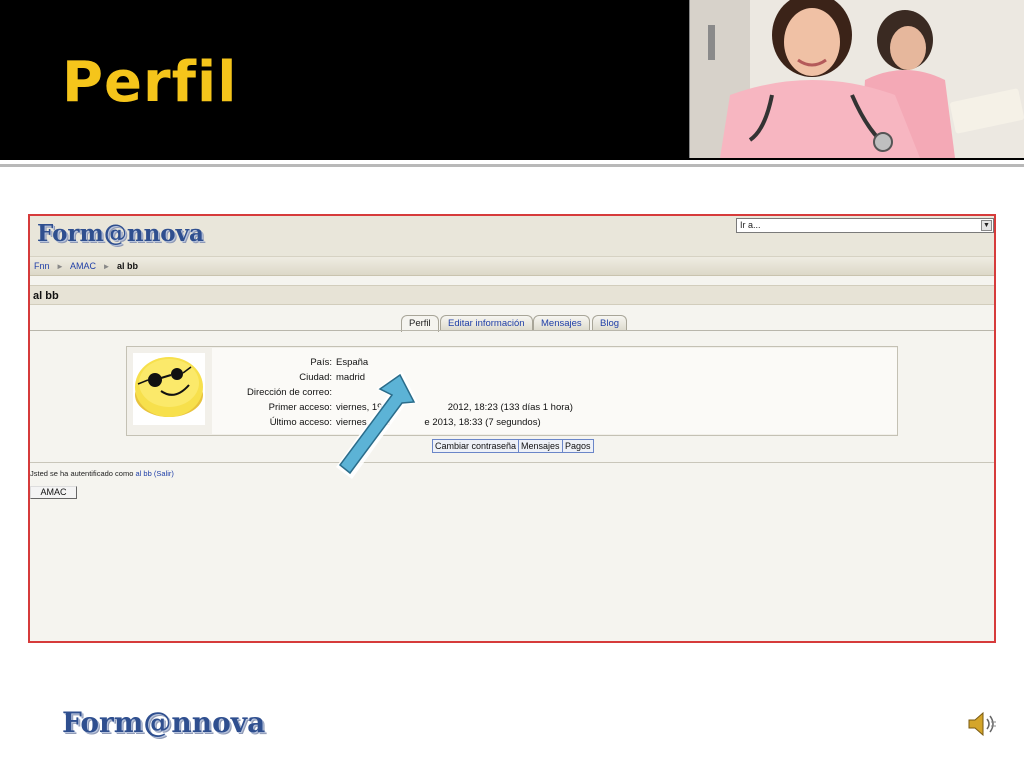  Describe the element at coordinates (164, 722) in the screenshot. I see `footer-logo: Form@nnova` at that location.